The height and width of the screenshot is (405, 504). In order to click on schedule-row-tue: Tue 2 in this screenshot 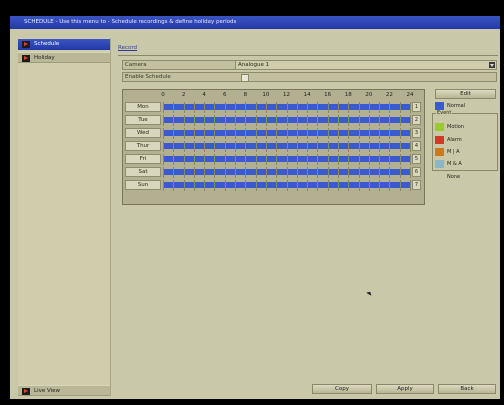, I will do `click(273, 120)`.